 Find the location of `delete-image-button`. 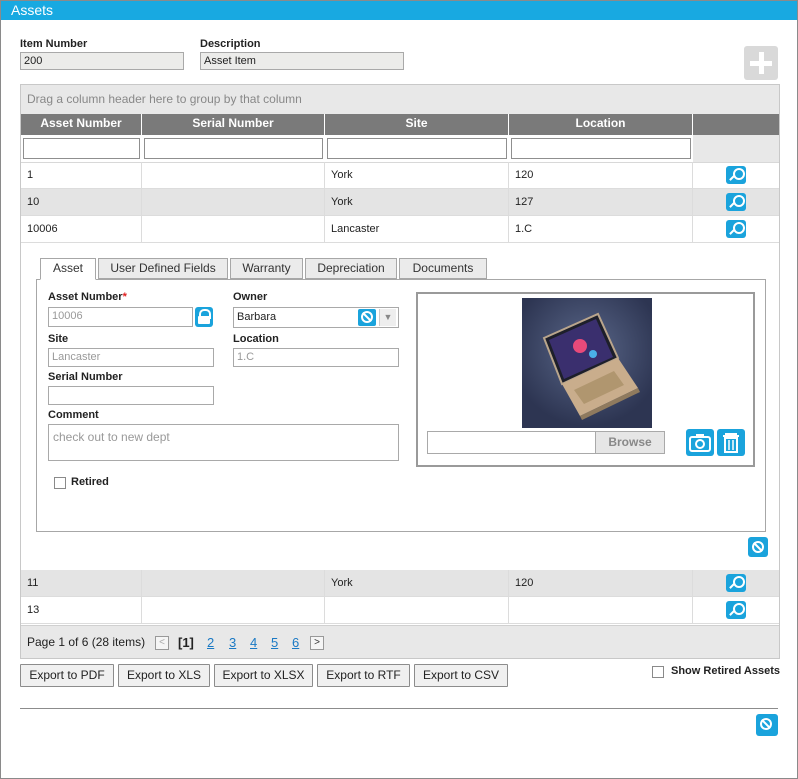

delete-image-button is located at coordinates (731, 442).